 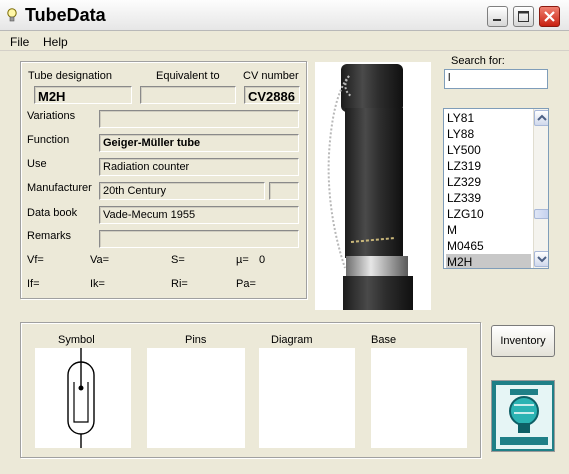 I want to click on mu-value: 0, so click(x=262, y=260).